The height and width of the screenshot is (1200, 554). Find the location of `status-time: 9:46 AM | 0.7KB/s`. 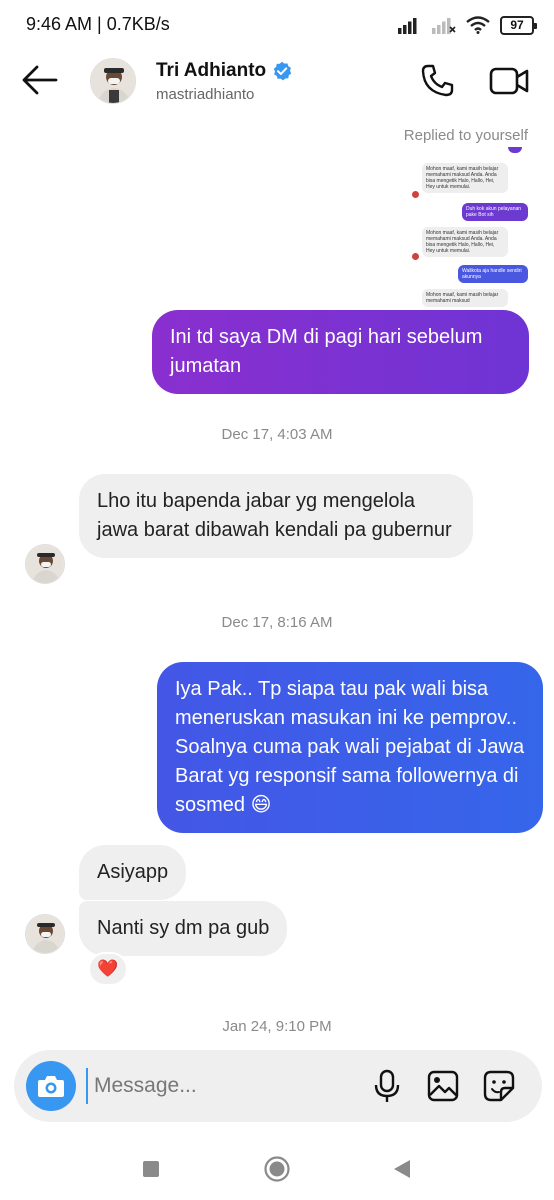

status-time: 9:46 AM | 0.7KB/s is located at coordinates (98, 24).